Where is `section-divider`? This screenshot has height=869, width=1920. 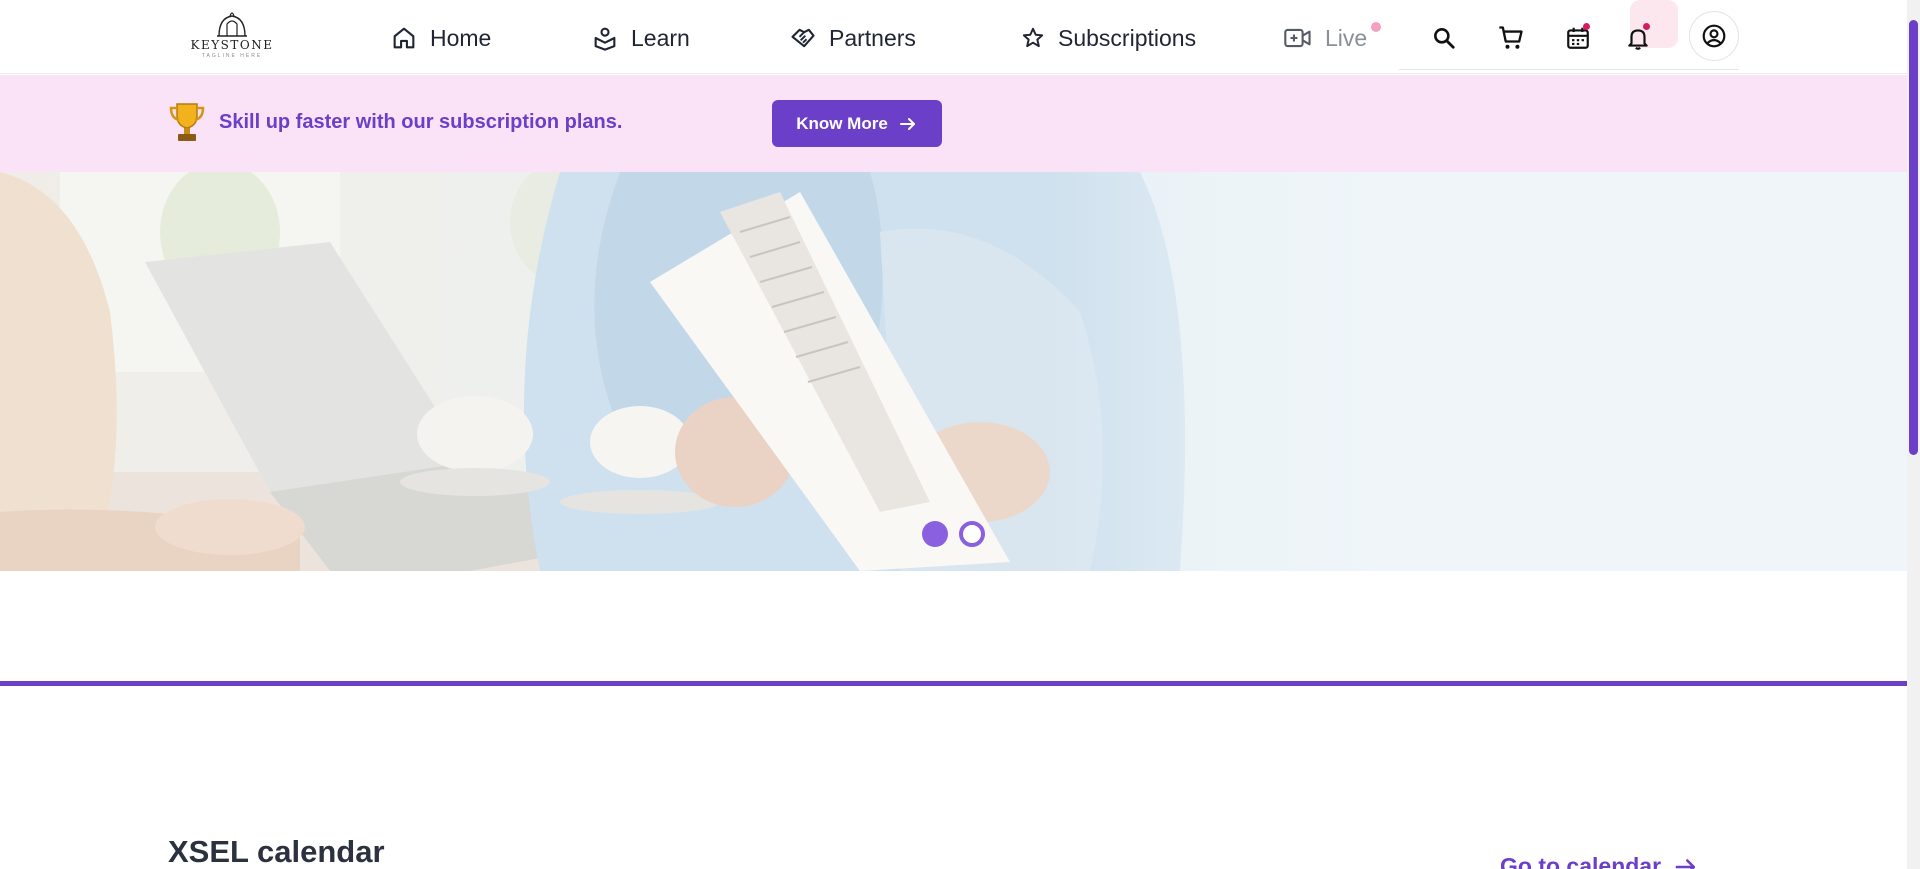
section-divider is located at coordinates (953, 683).